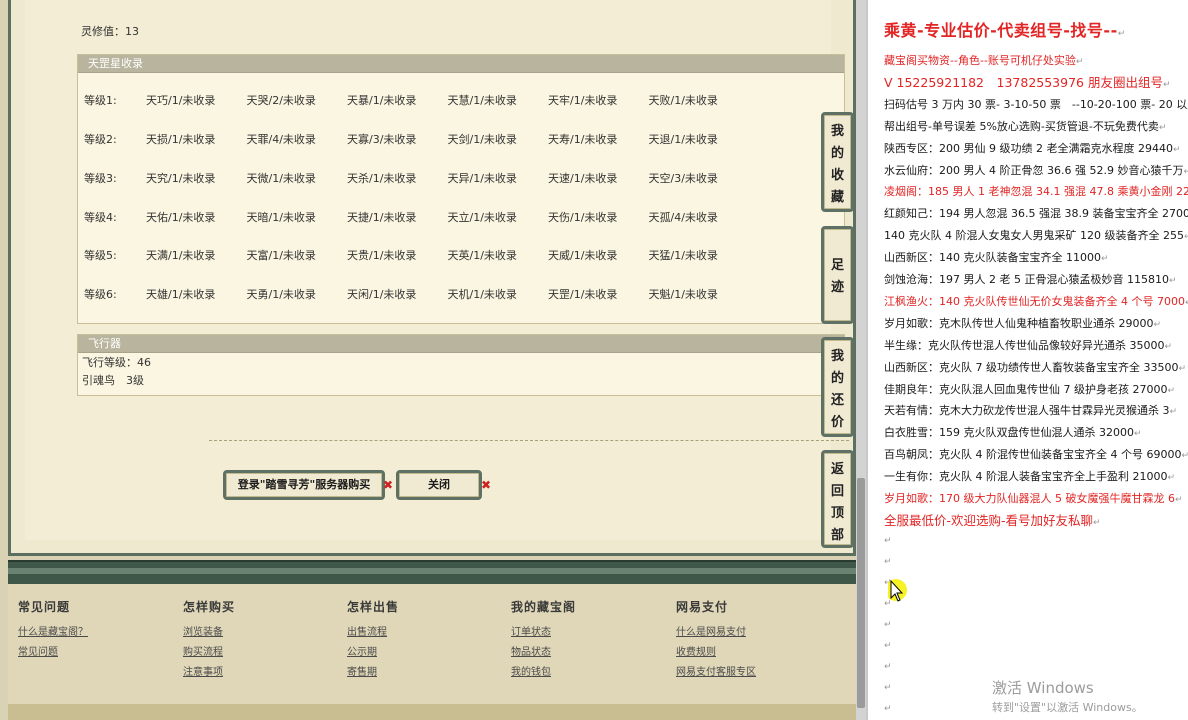 This screenshot has width=1188, height=720. What do you see at coordinates (583, 217) in the screenshot?
I see `star-cell: 天伤/1/未收录` at bounding box center [583, 217].